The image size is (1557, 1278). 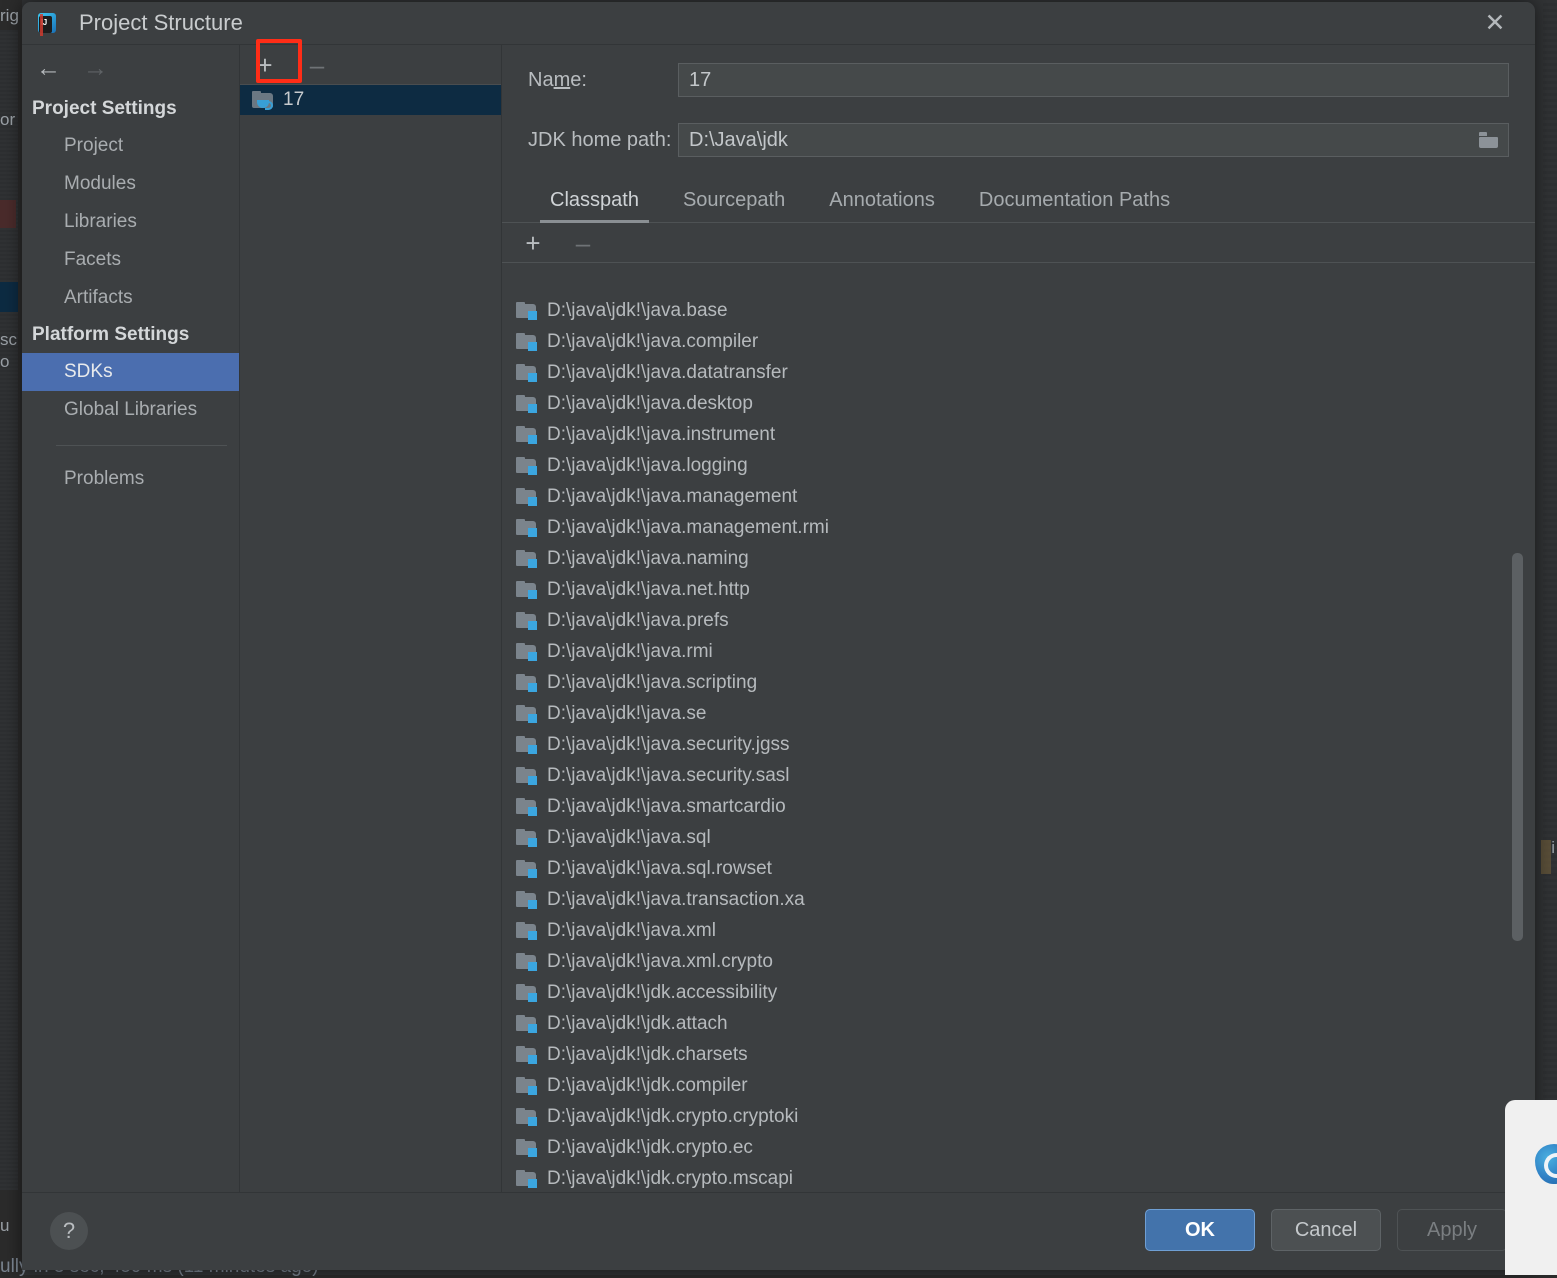 I want to click on classpath-list-item-label: D:\java\jdk!\java.sql.rowset, so click(x=659, y=869).